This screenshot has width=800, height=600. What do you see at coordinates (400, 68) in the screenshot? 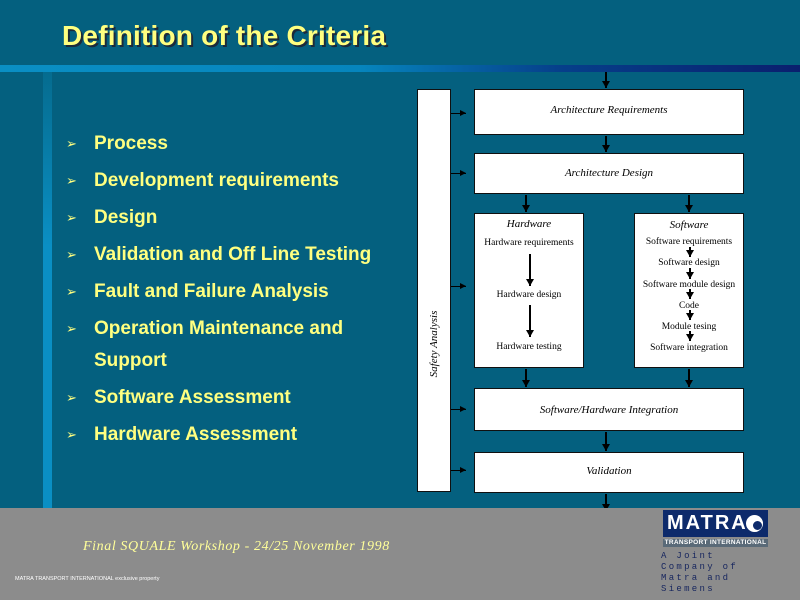
I see `title-underline-rule` at bounding box center [400, 68].